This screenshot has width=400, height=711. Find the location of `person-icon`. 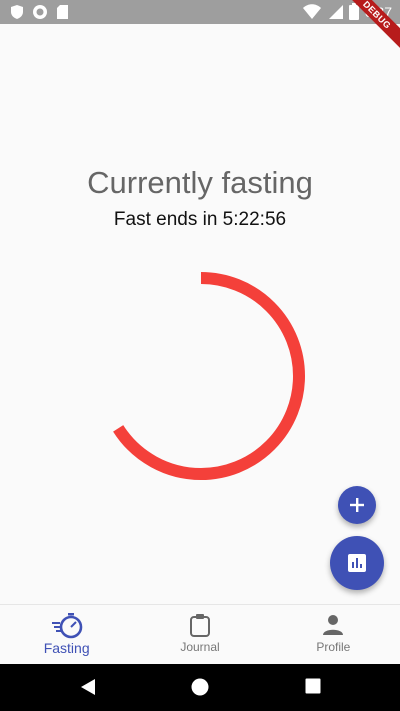

person-icon is located at coordinates (333, 625).